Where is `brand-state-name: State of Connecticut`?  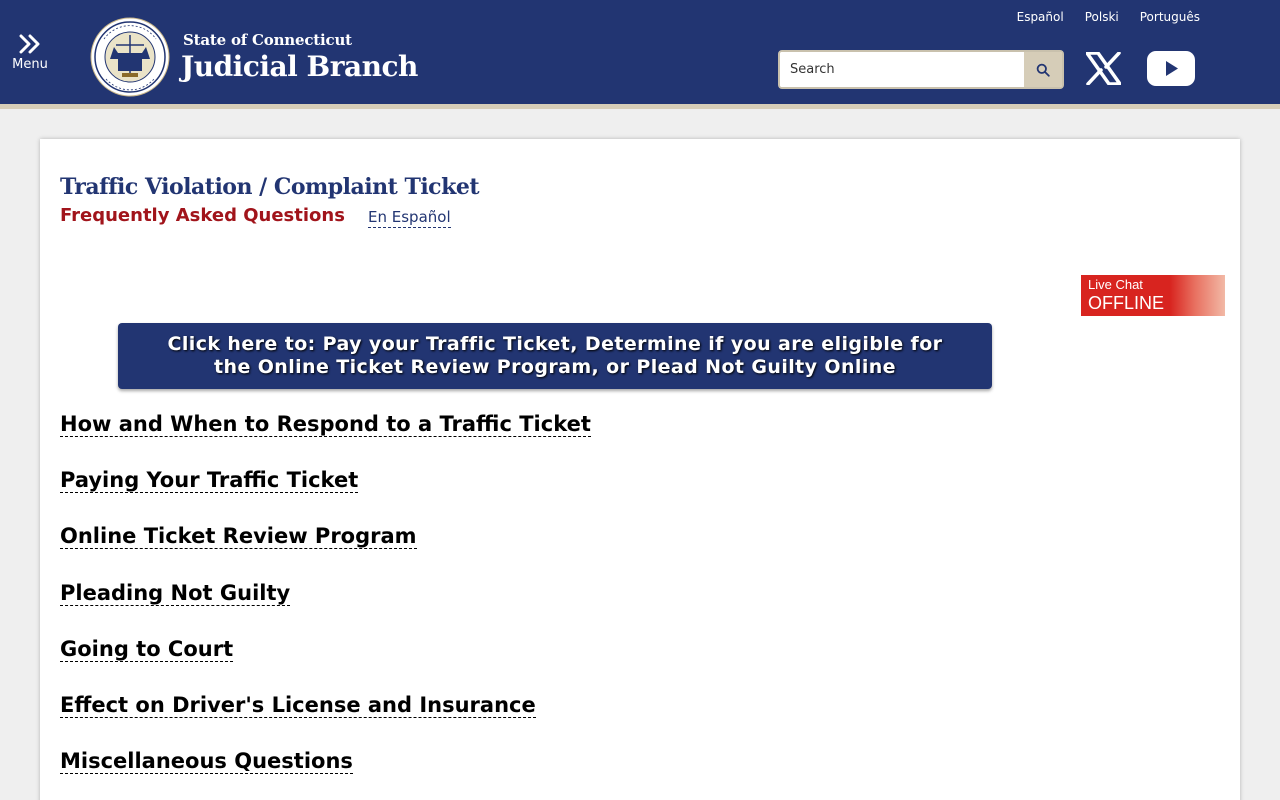
brand-state-name: State of Connecticut is located at coordinates (267, 40).